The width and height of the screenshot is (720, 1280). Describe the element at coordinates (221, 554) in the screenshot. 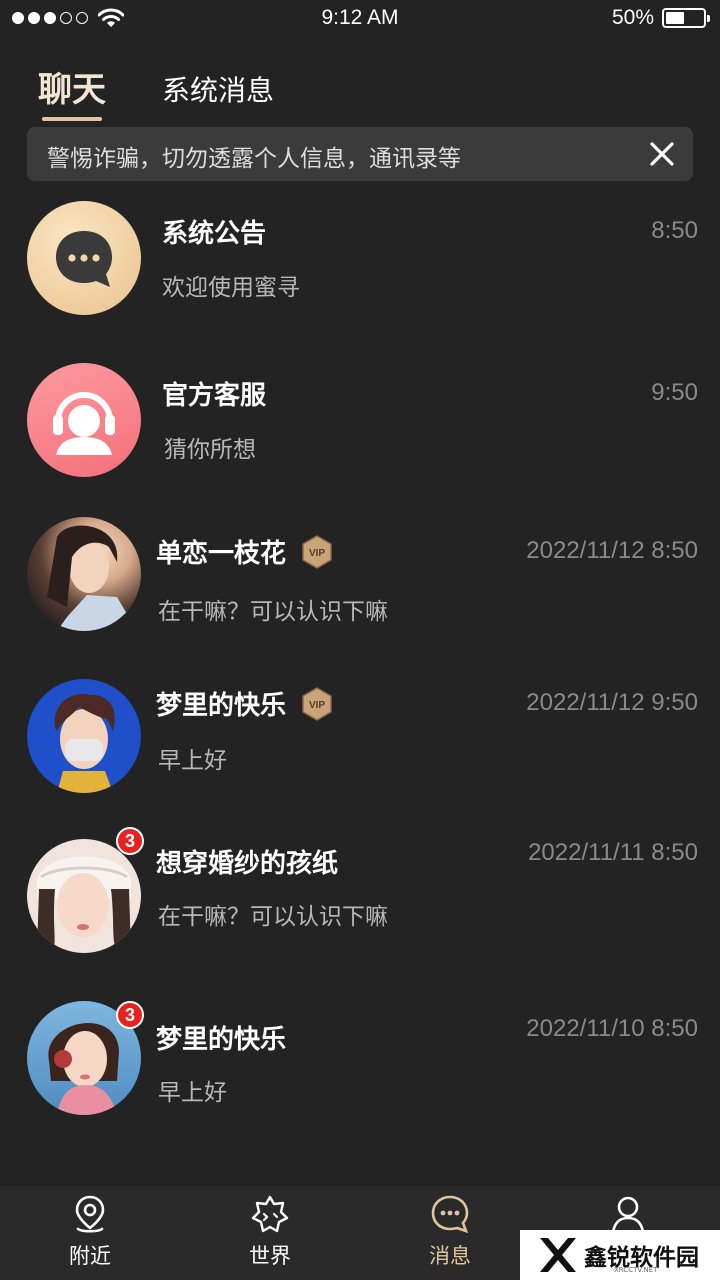

I see `contact-name: 单恋一枝花` at that location.